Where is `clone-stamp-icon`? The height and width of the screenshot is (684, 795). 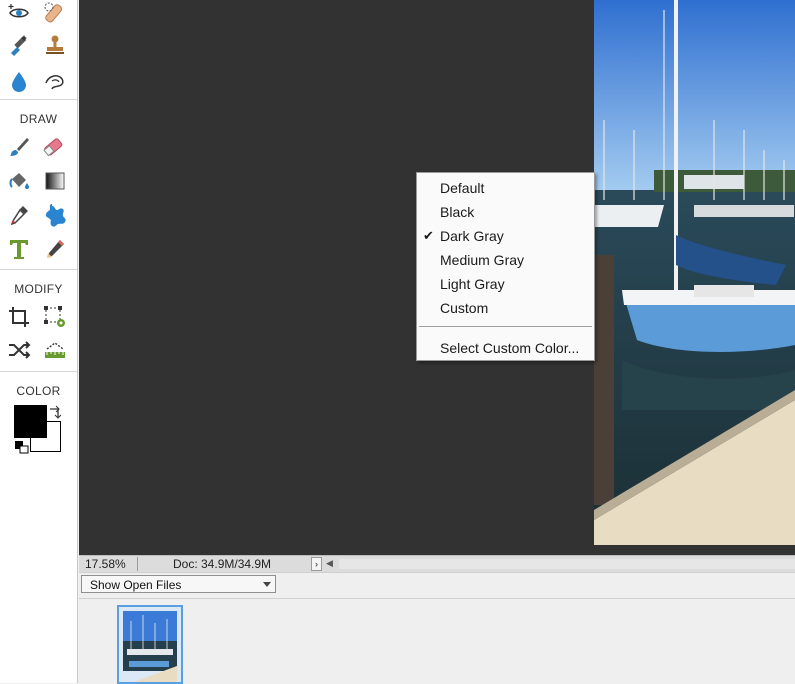
clone-stamp-icon is located at coordinates (55, 45).